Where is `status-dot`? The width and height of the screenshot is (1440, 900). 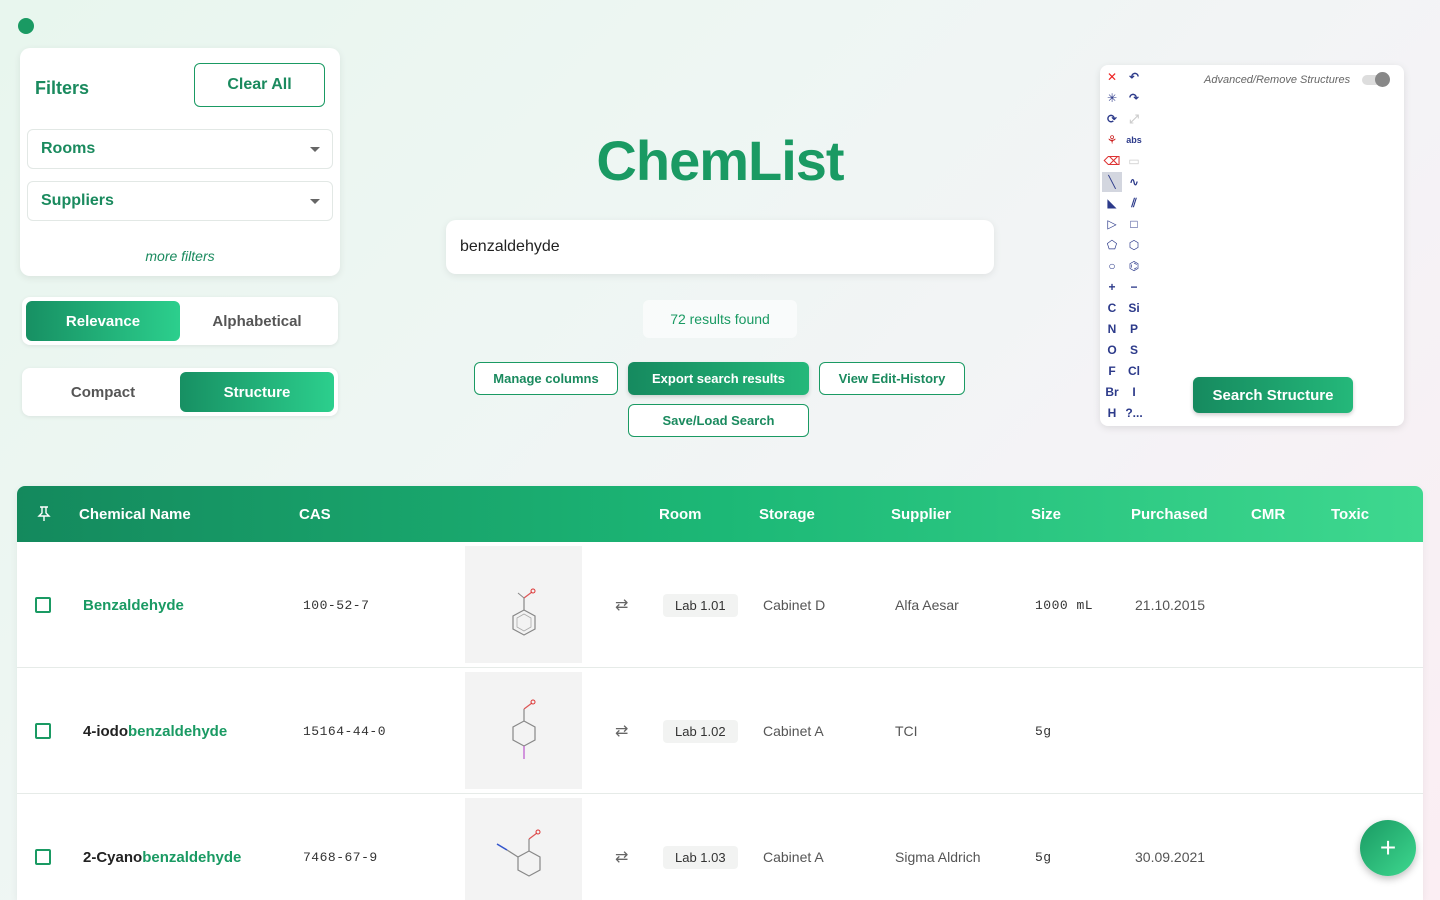
status-dot is located at coordinates (26, 26).